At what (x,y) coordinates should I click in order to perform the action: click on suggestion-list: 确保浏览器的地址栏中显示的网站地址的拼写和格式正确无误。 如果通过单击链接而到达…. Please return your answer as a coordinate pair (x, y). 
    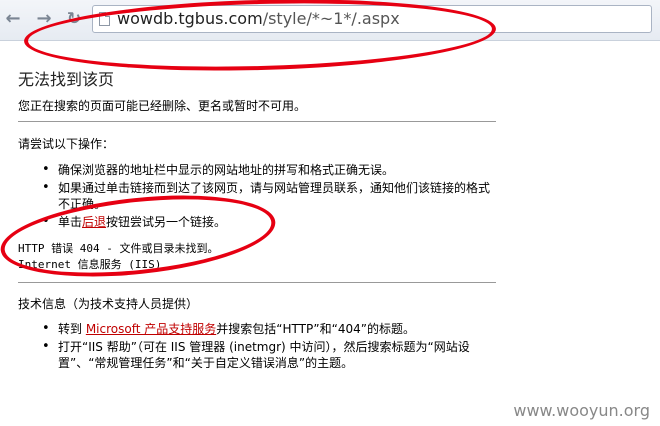
    Looking at the image, I should click on (271, 197).